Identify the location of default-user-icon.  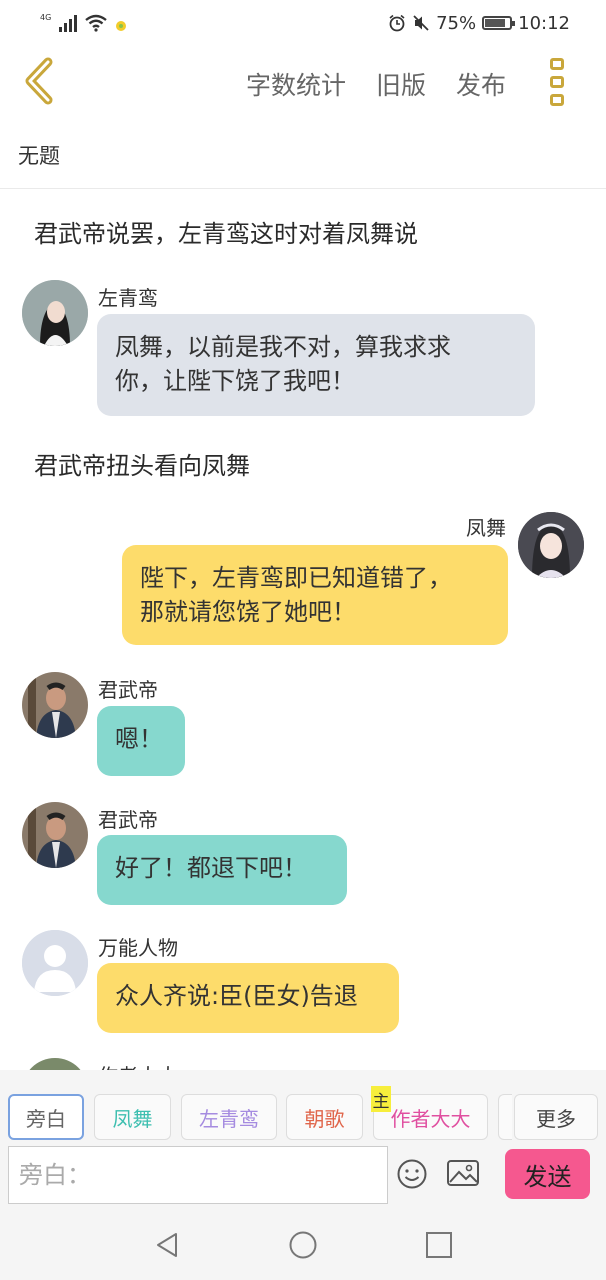
(55, 963).